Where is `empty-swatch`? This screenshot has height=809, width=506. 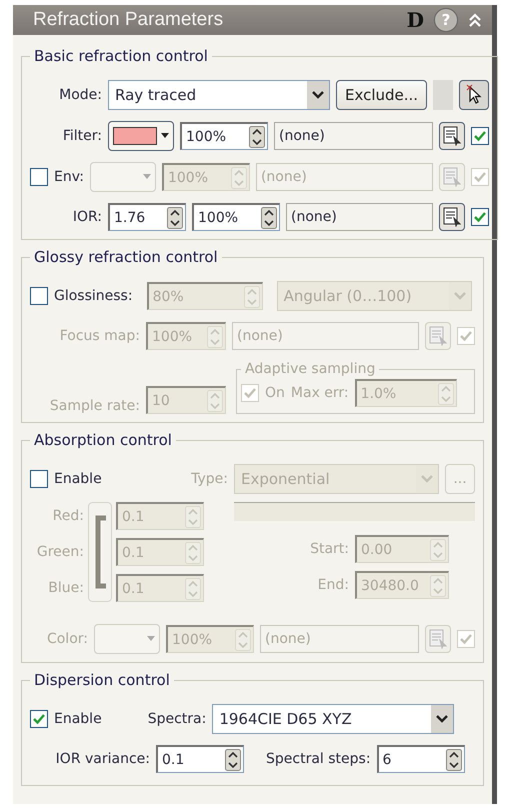 empty-swatch is located at coordinates (443, 95).